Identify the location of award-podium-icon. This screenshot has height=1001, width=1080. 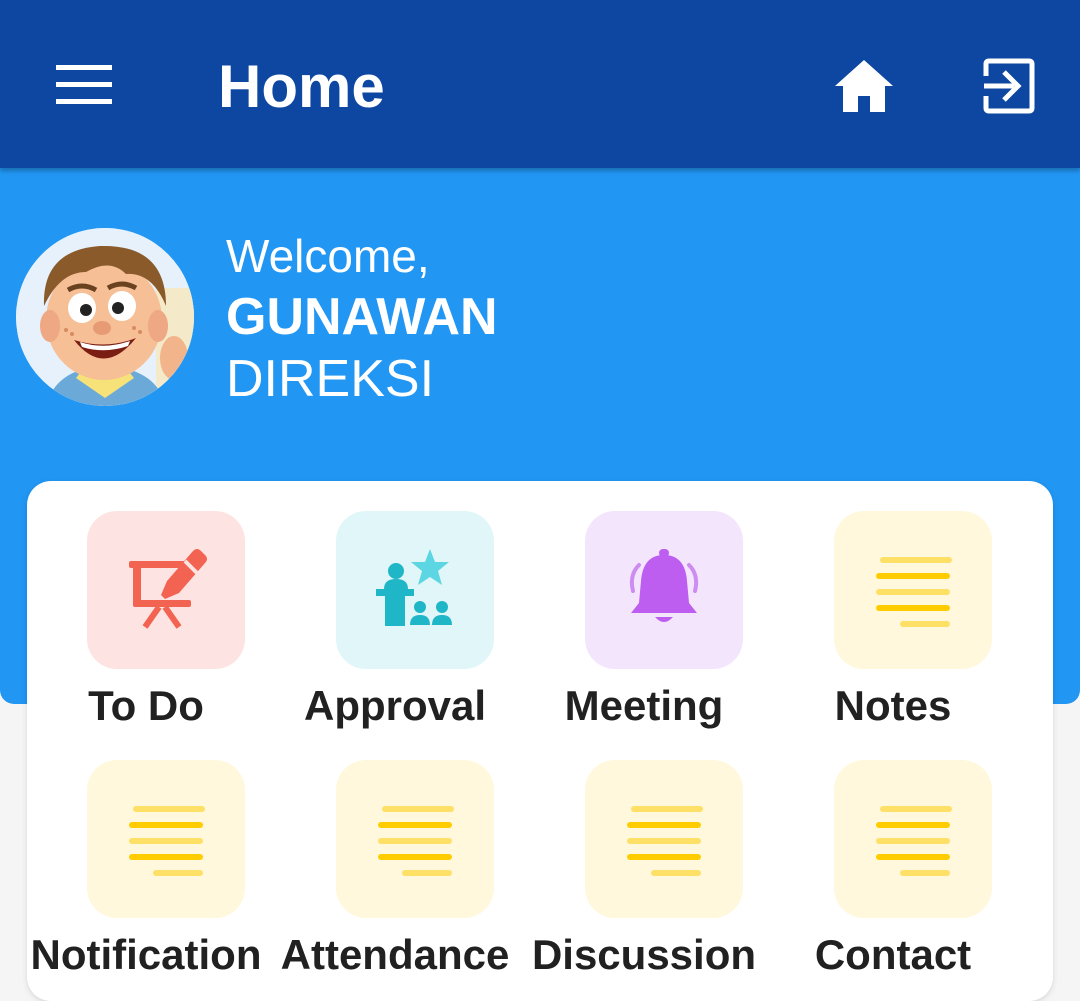
(414, 587).